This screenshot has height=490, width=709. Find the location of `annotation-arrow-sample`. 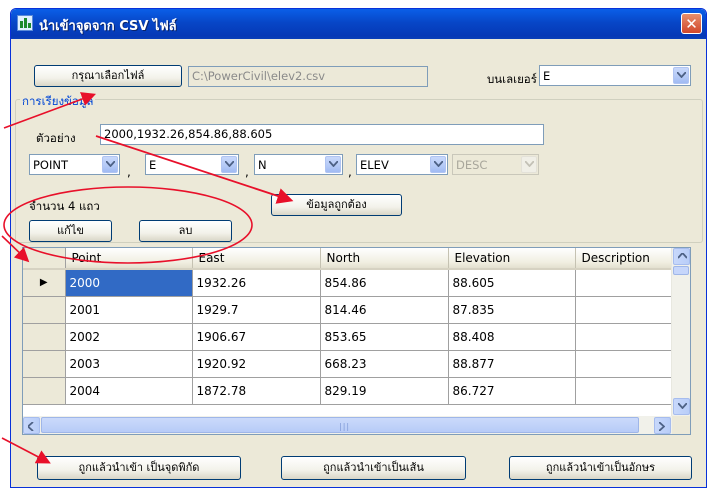

annotation-arrow-sample is located at coordinates (50, 110).